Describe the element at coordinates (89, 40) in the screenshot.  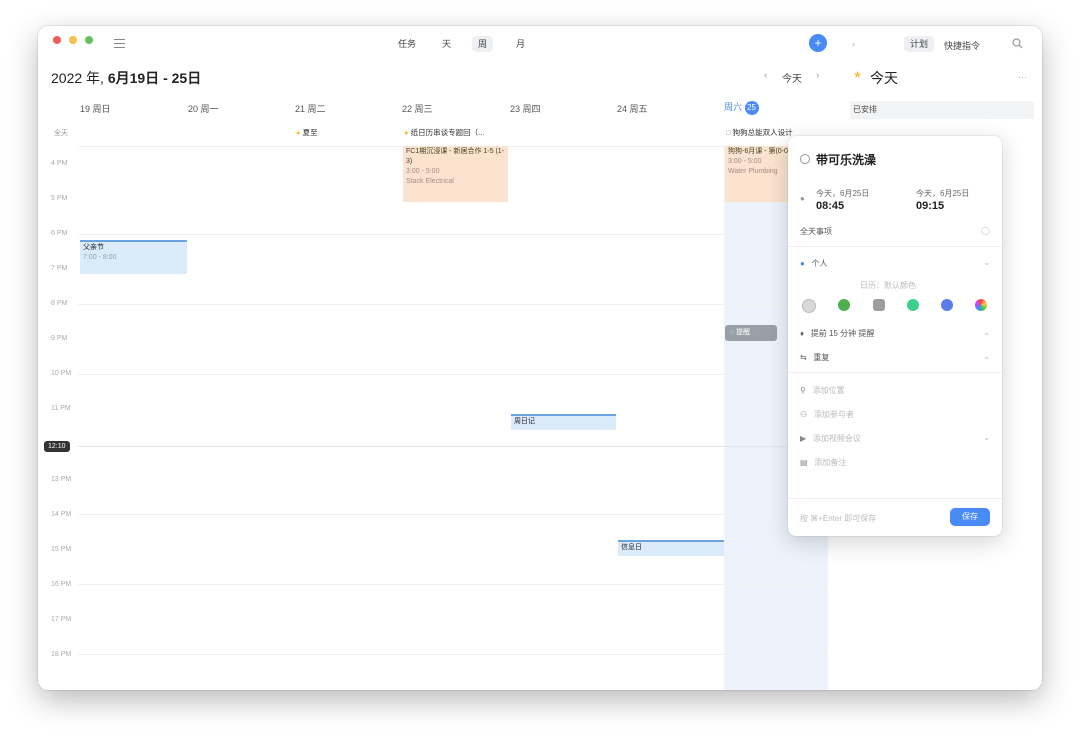
I see `zoom-window-button` at that location.